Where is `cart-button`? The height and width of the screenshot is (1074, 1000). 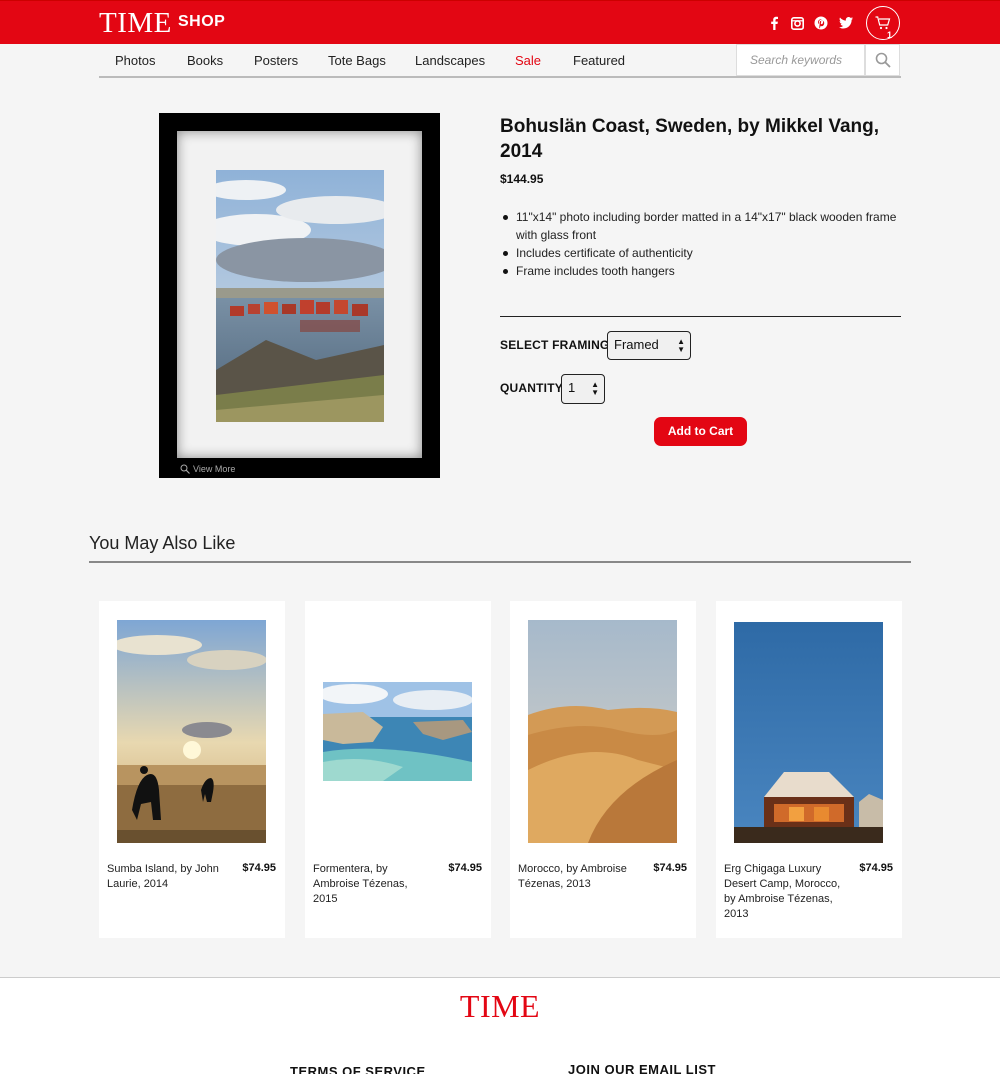 cart-button is located at coordinates (883, 23).